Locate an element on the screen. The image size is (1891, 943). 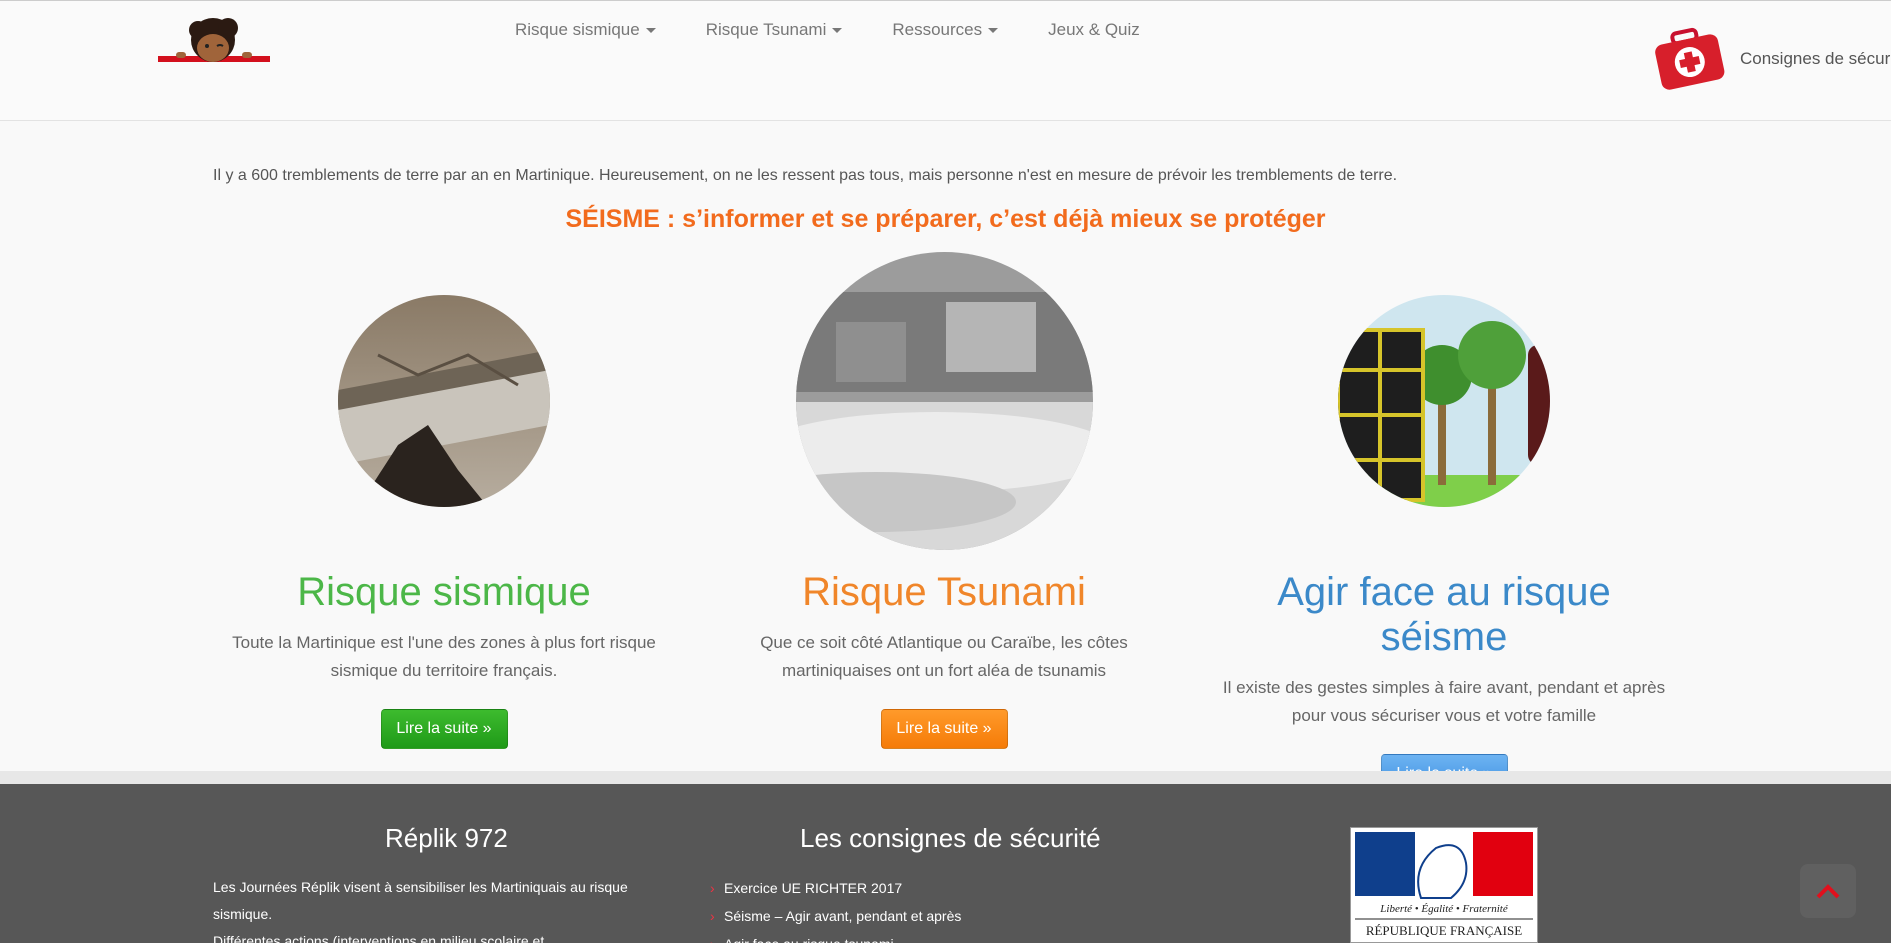
footer-link: Séisme – Agir avant, pendant et après is located at coordinates (835, 916).